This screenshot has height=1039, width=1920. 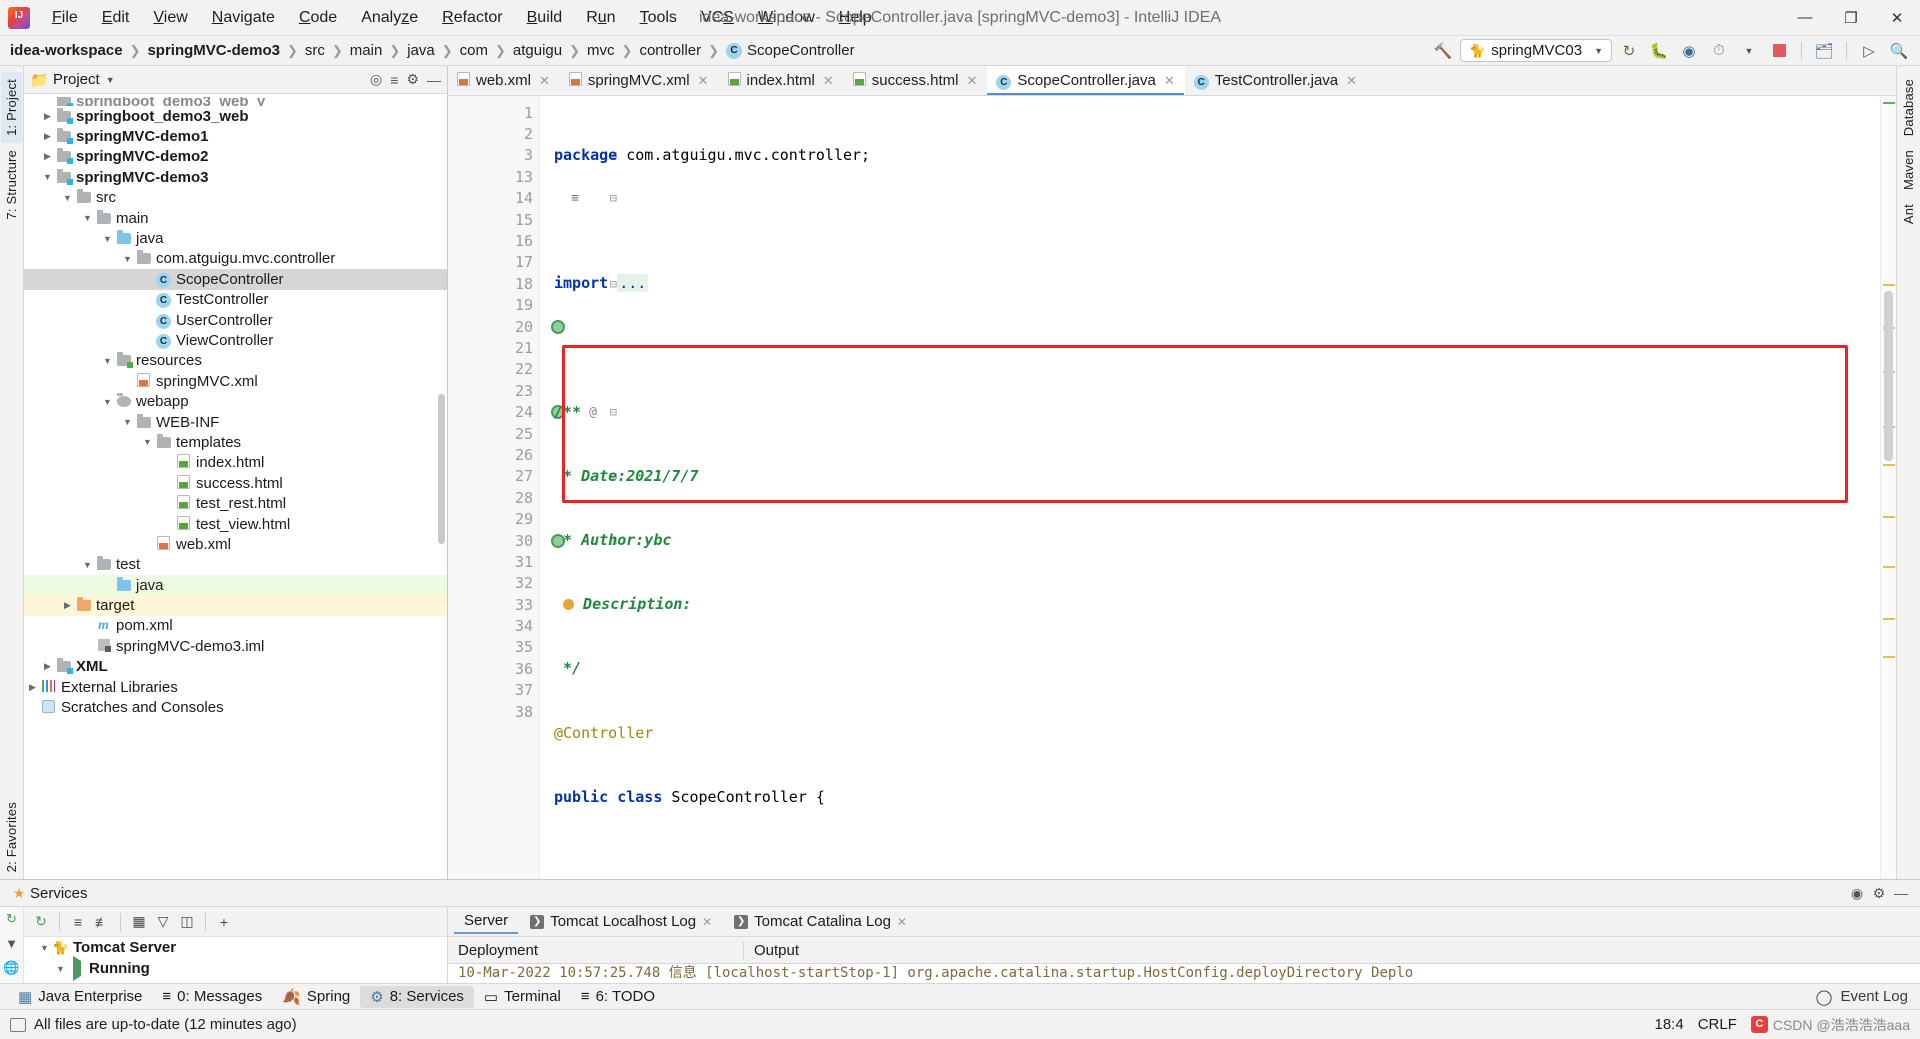 What do you see at coordinates (790, 50) in the screenshot?
I see `breadcrumb-scopecontroller: C ScopeController` at bounding box center [790, 50].